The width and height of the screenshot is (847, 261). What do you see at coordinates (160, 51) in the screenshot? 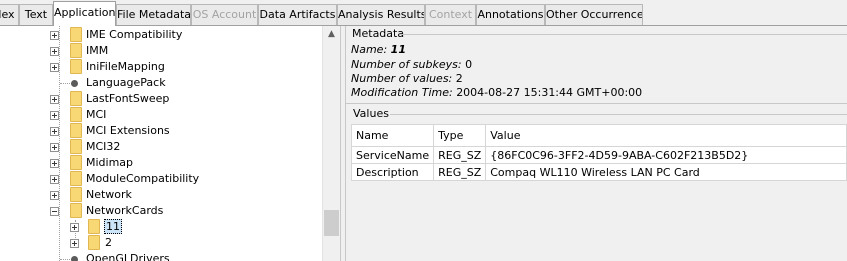
I see `tree-node: IMM` at bounding box center [160, 51].